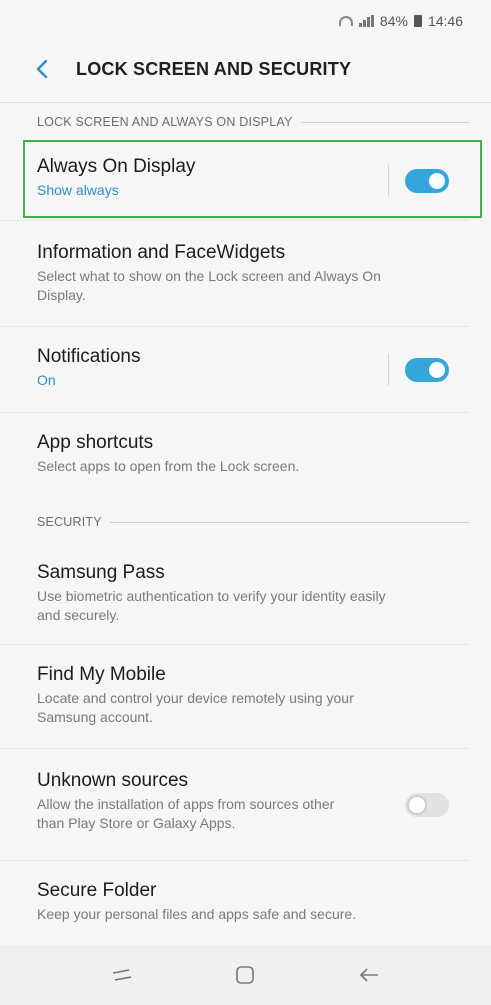 This screenshot has width=491, height=1005. What do you see at coordinates (89, 356) in the screenshot?
I see `setting-title: Notifications` at bounding box center [89, 356].